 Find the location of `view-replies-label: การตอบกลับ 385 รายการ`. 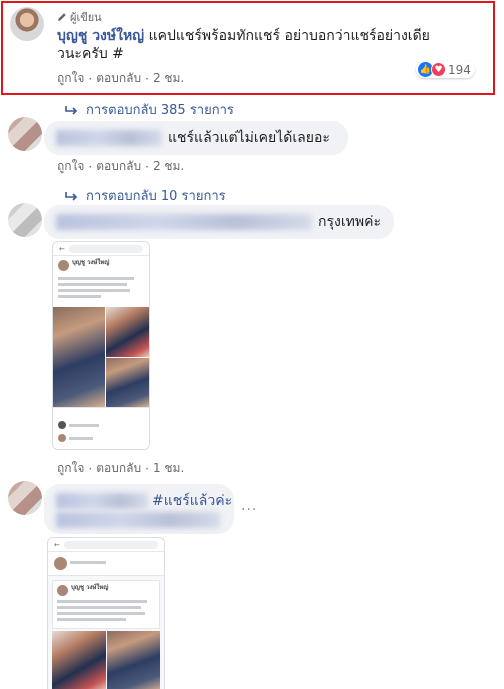

view-replies-label: การตอบกลับ 385 รายการ is located at coordinates (160, 110).